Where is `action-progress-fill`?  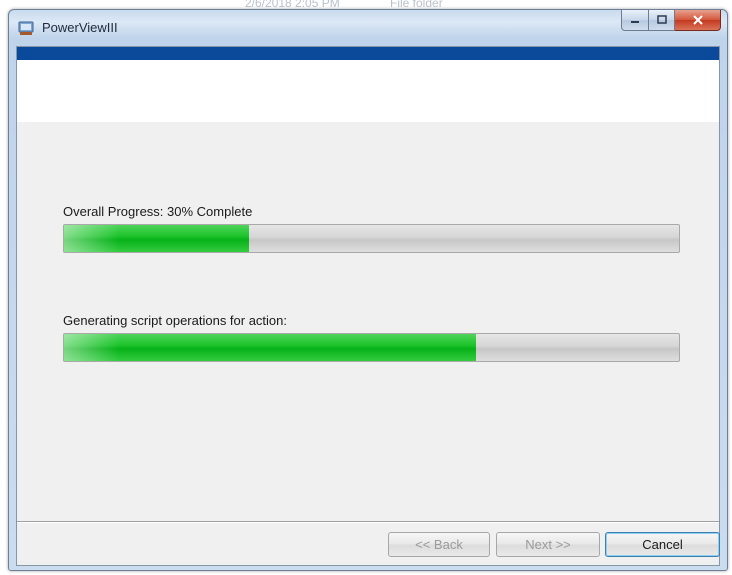 action-progress-fill is located at coordinates (270, 347).